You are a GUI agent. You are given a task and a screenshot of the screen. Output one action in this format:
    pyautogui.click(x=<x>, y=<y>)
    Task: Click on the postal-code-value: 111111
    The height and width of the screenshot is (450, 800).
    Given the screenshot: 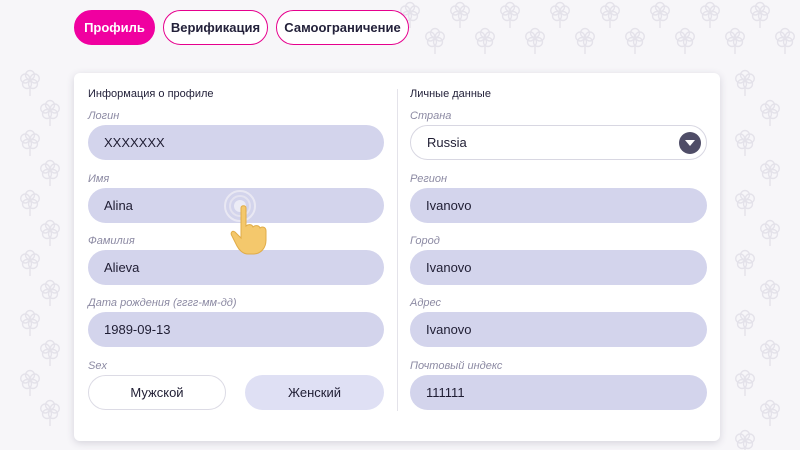 What is the action you would take?
    pyautogui.click(x=445, y=392)
    